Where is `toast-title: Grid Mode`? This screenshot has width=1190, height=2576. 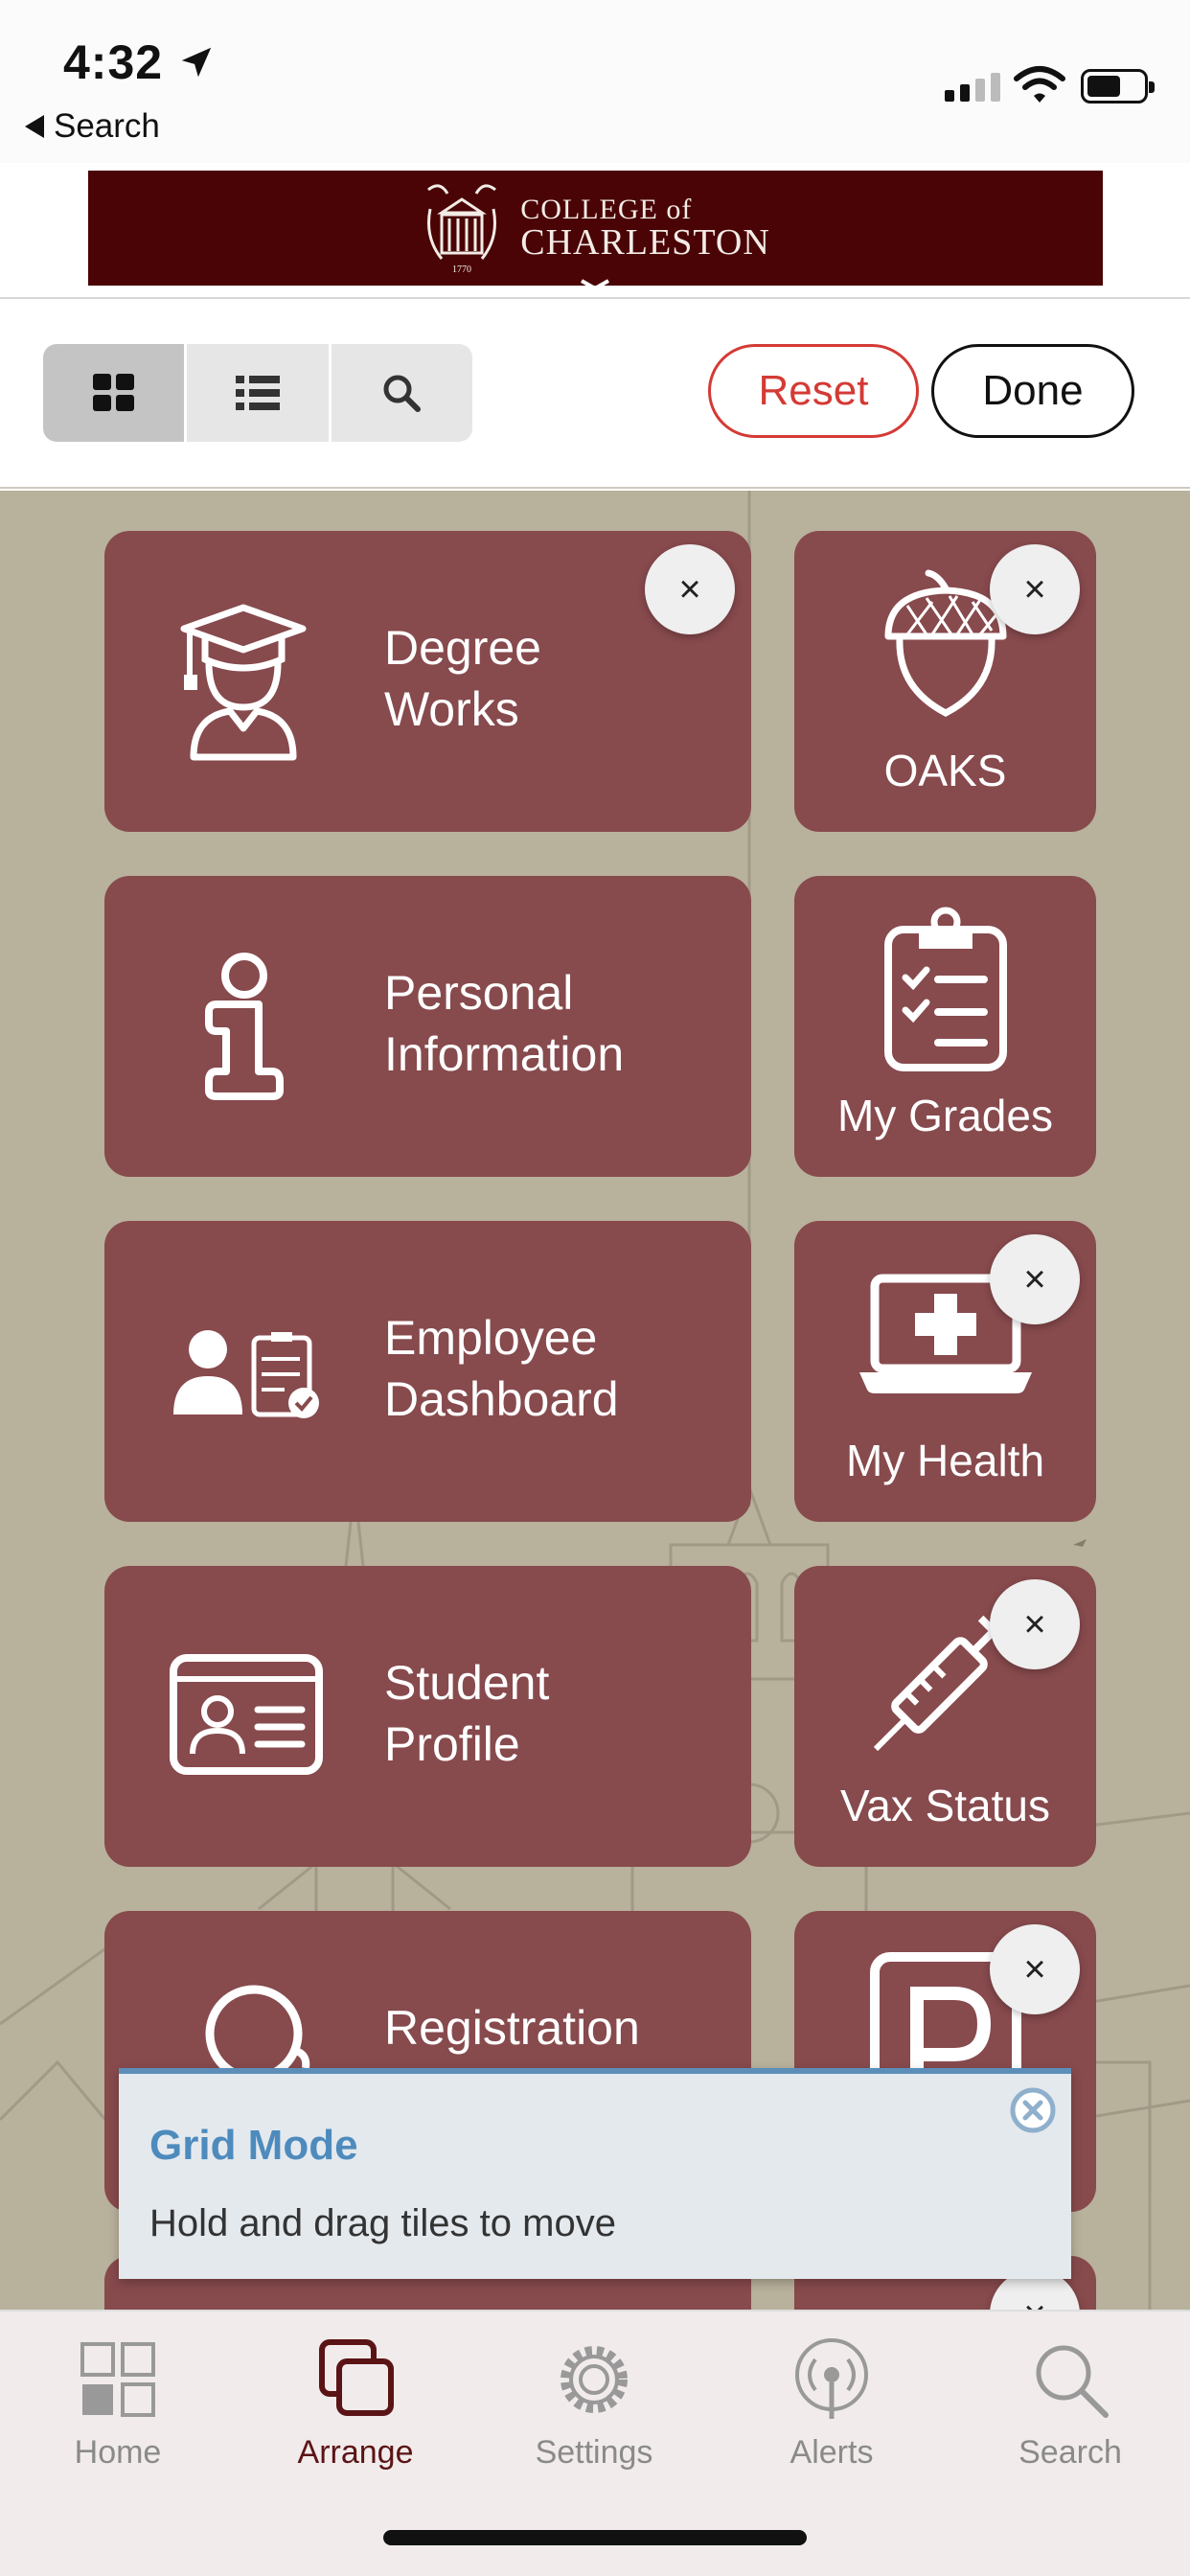
toast-title: Grid Mode is located at coordinates (254, 2145).